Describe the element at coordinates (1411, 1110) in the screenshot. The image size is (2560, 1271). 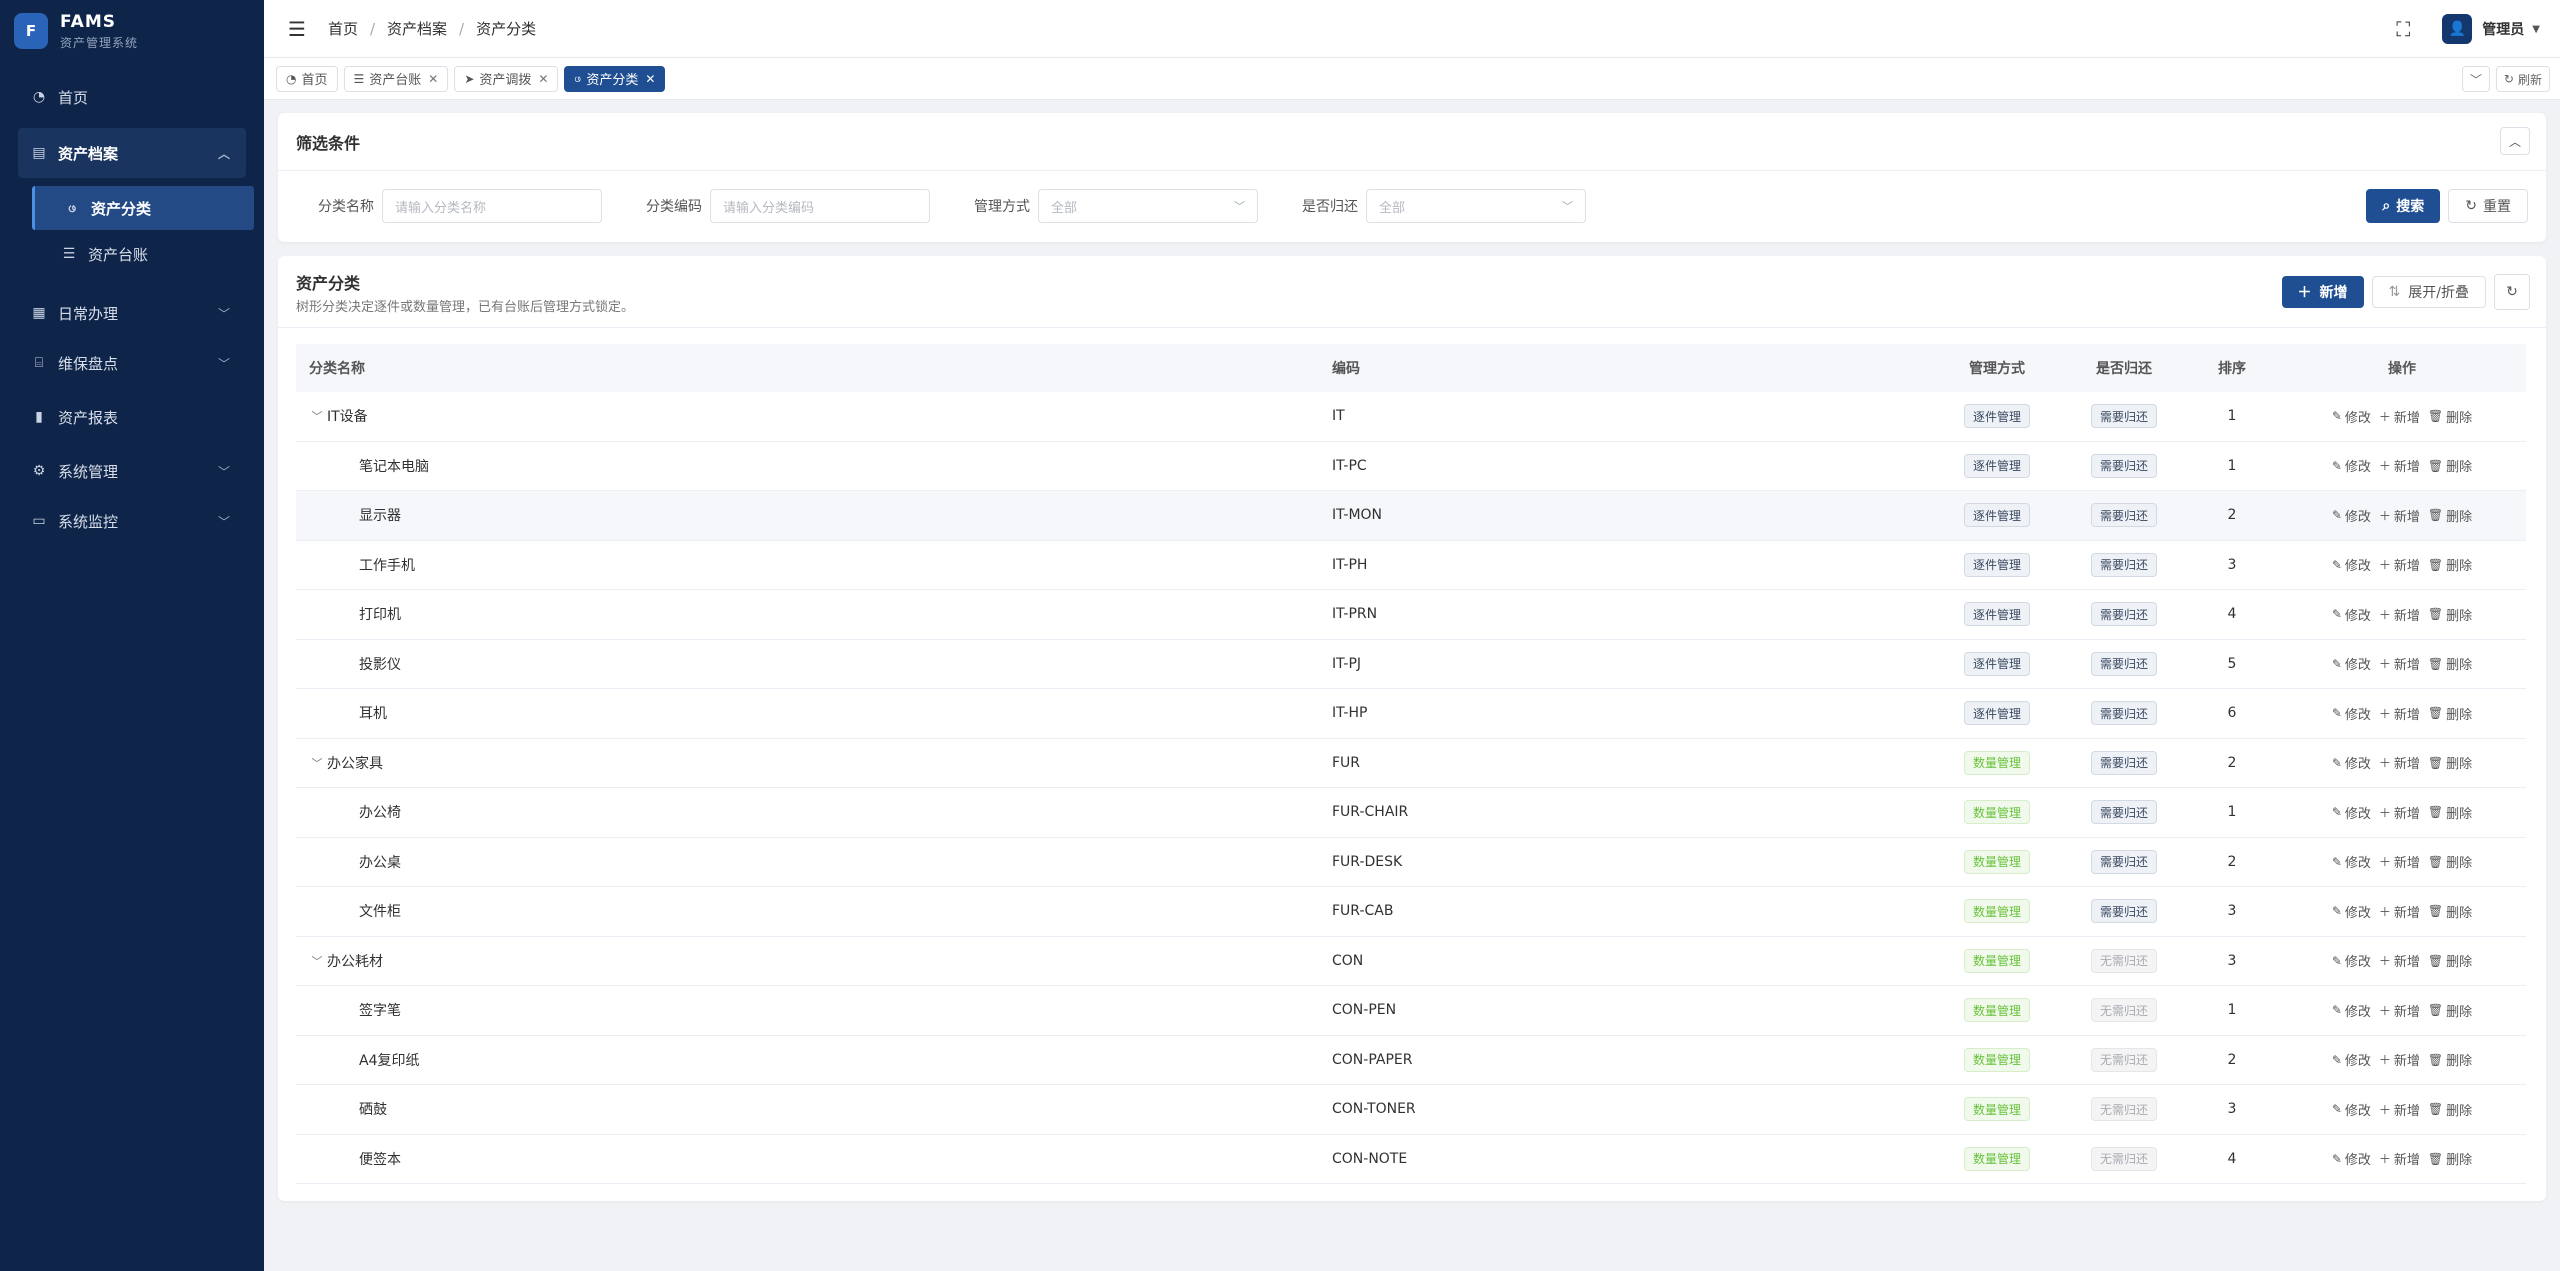
I see `table-row: 硒鼓 CON-TONER 数量管理 无需归还 3 ✎ 修改 ＋新增 🗑 删除` at that location.